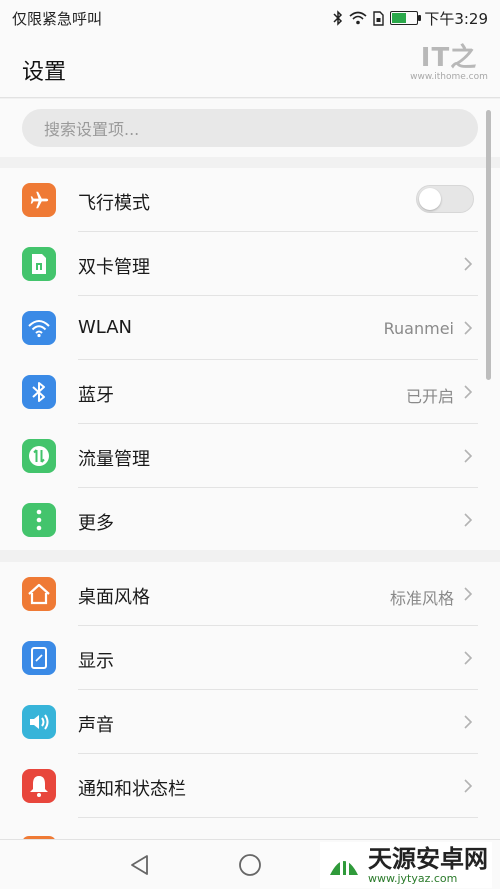 The image size is (500, 889). Describe the element at coordinates (39, 520) in the screenshot. I see `more-dots-icon` at that location.